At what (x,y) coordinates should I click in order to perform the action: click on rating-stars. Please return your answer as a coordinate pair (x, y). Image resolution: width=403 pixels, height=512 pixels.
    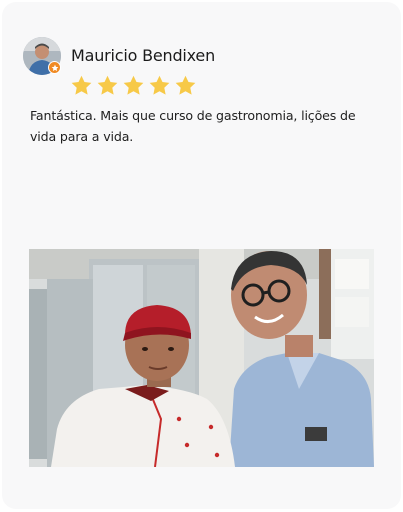
    Looking at the image, I should click on (133, 85).